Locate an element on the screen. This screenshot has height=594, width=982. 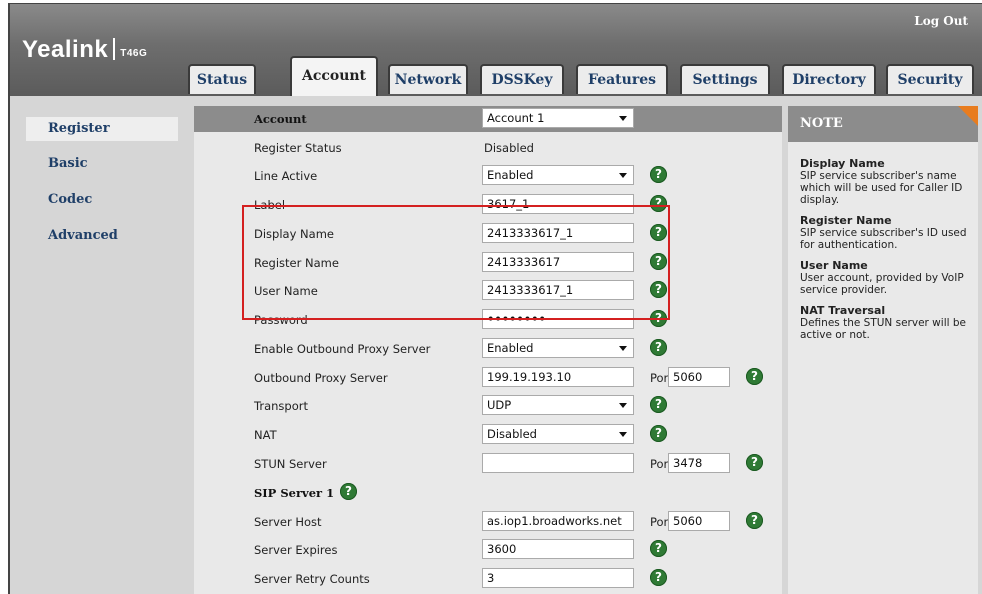
nat-select: Disabled is located at coordinates (558, 434).